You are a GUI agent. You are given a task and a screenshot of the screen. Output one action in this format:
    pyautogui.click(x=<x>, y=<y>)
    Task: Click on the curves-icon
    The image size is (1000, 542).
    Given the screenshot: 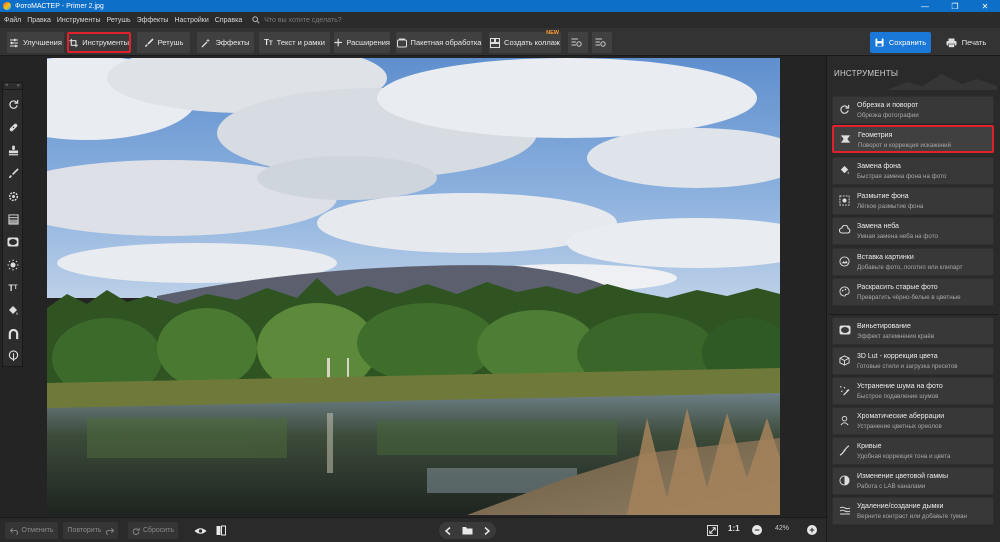 What is the action you would take?
    pyautogui.click(x=844, y=450)
    